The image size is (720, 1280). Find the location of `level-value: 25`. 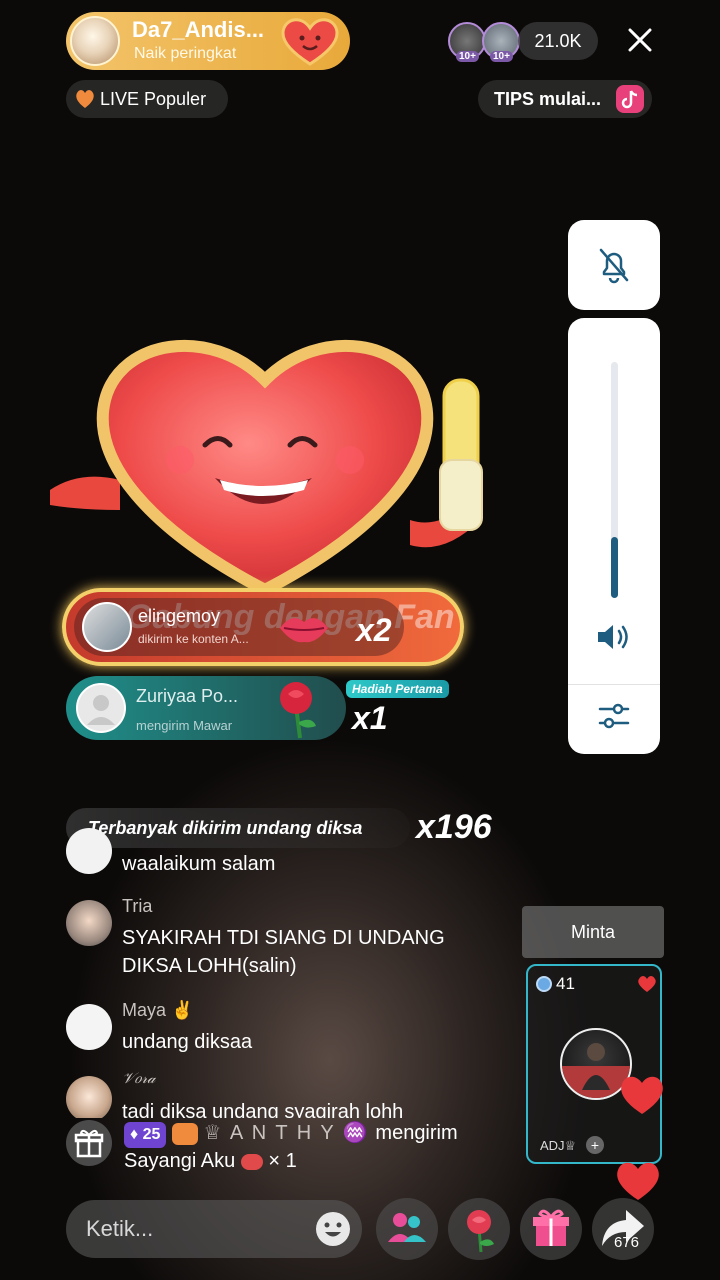

level-value: 25 is located at coordinates (151, 1134).